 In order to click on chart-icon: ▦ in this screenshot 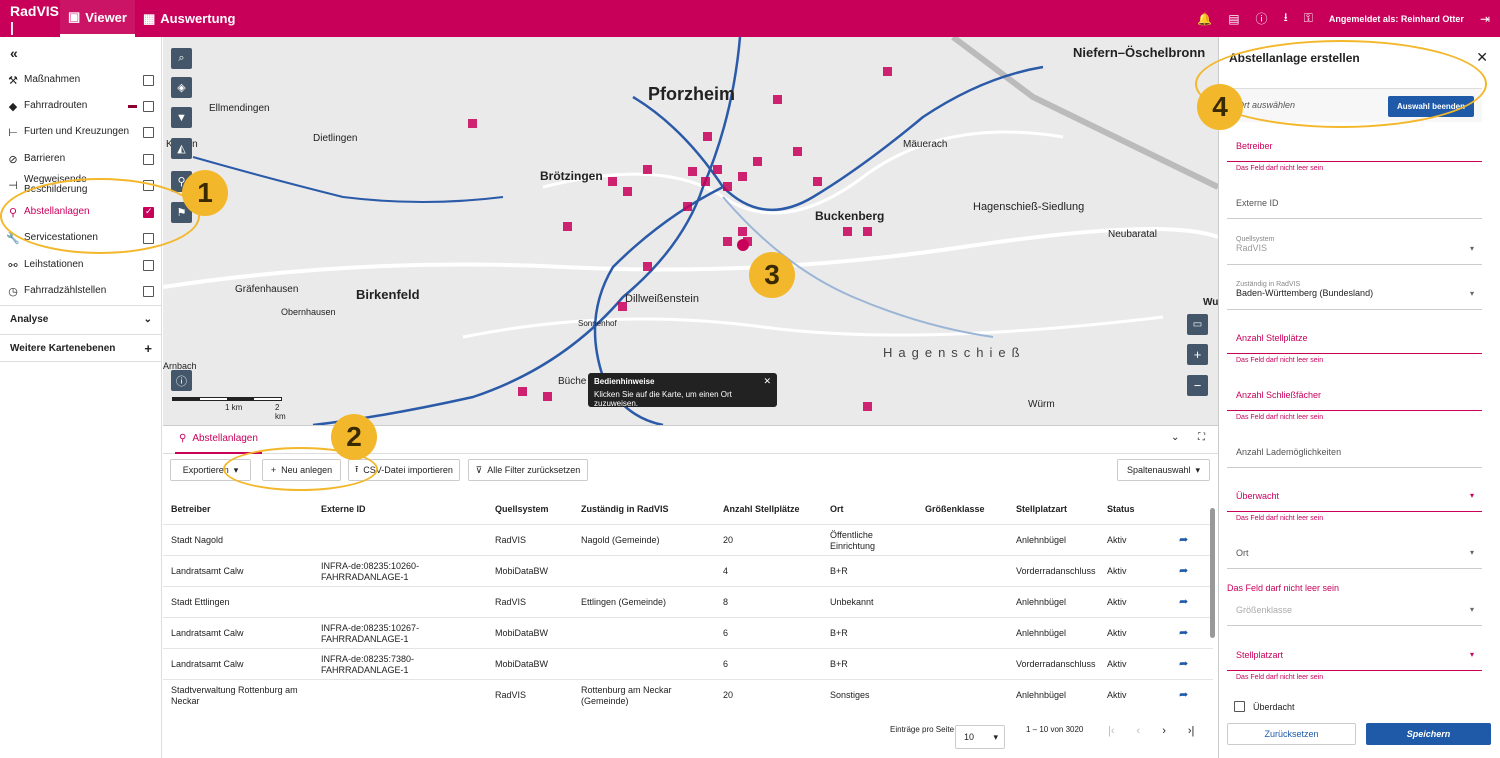, I will do `click(149, 18)`.